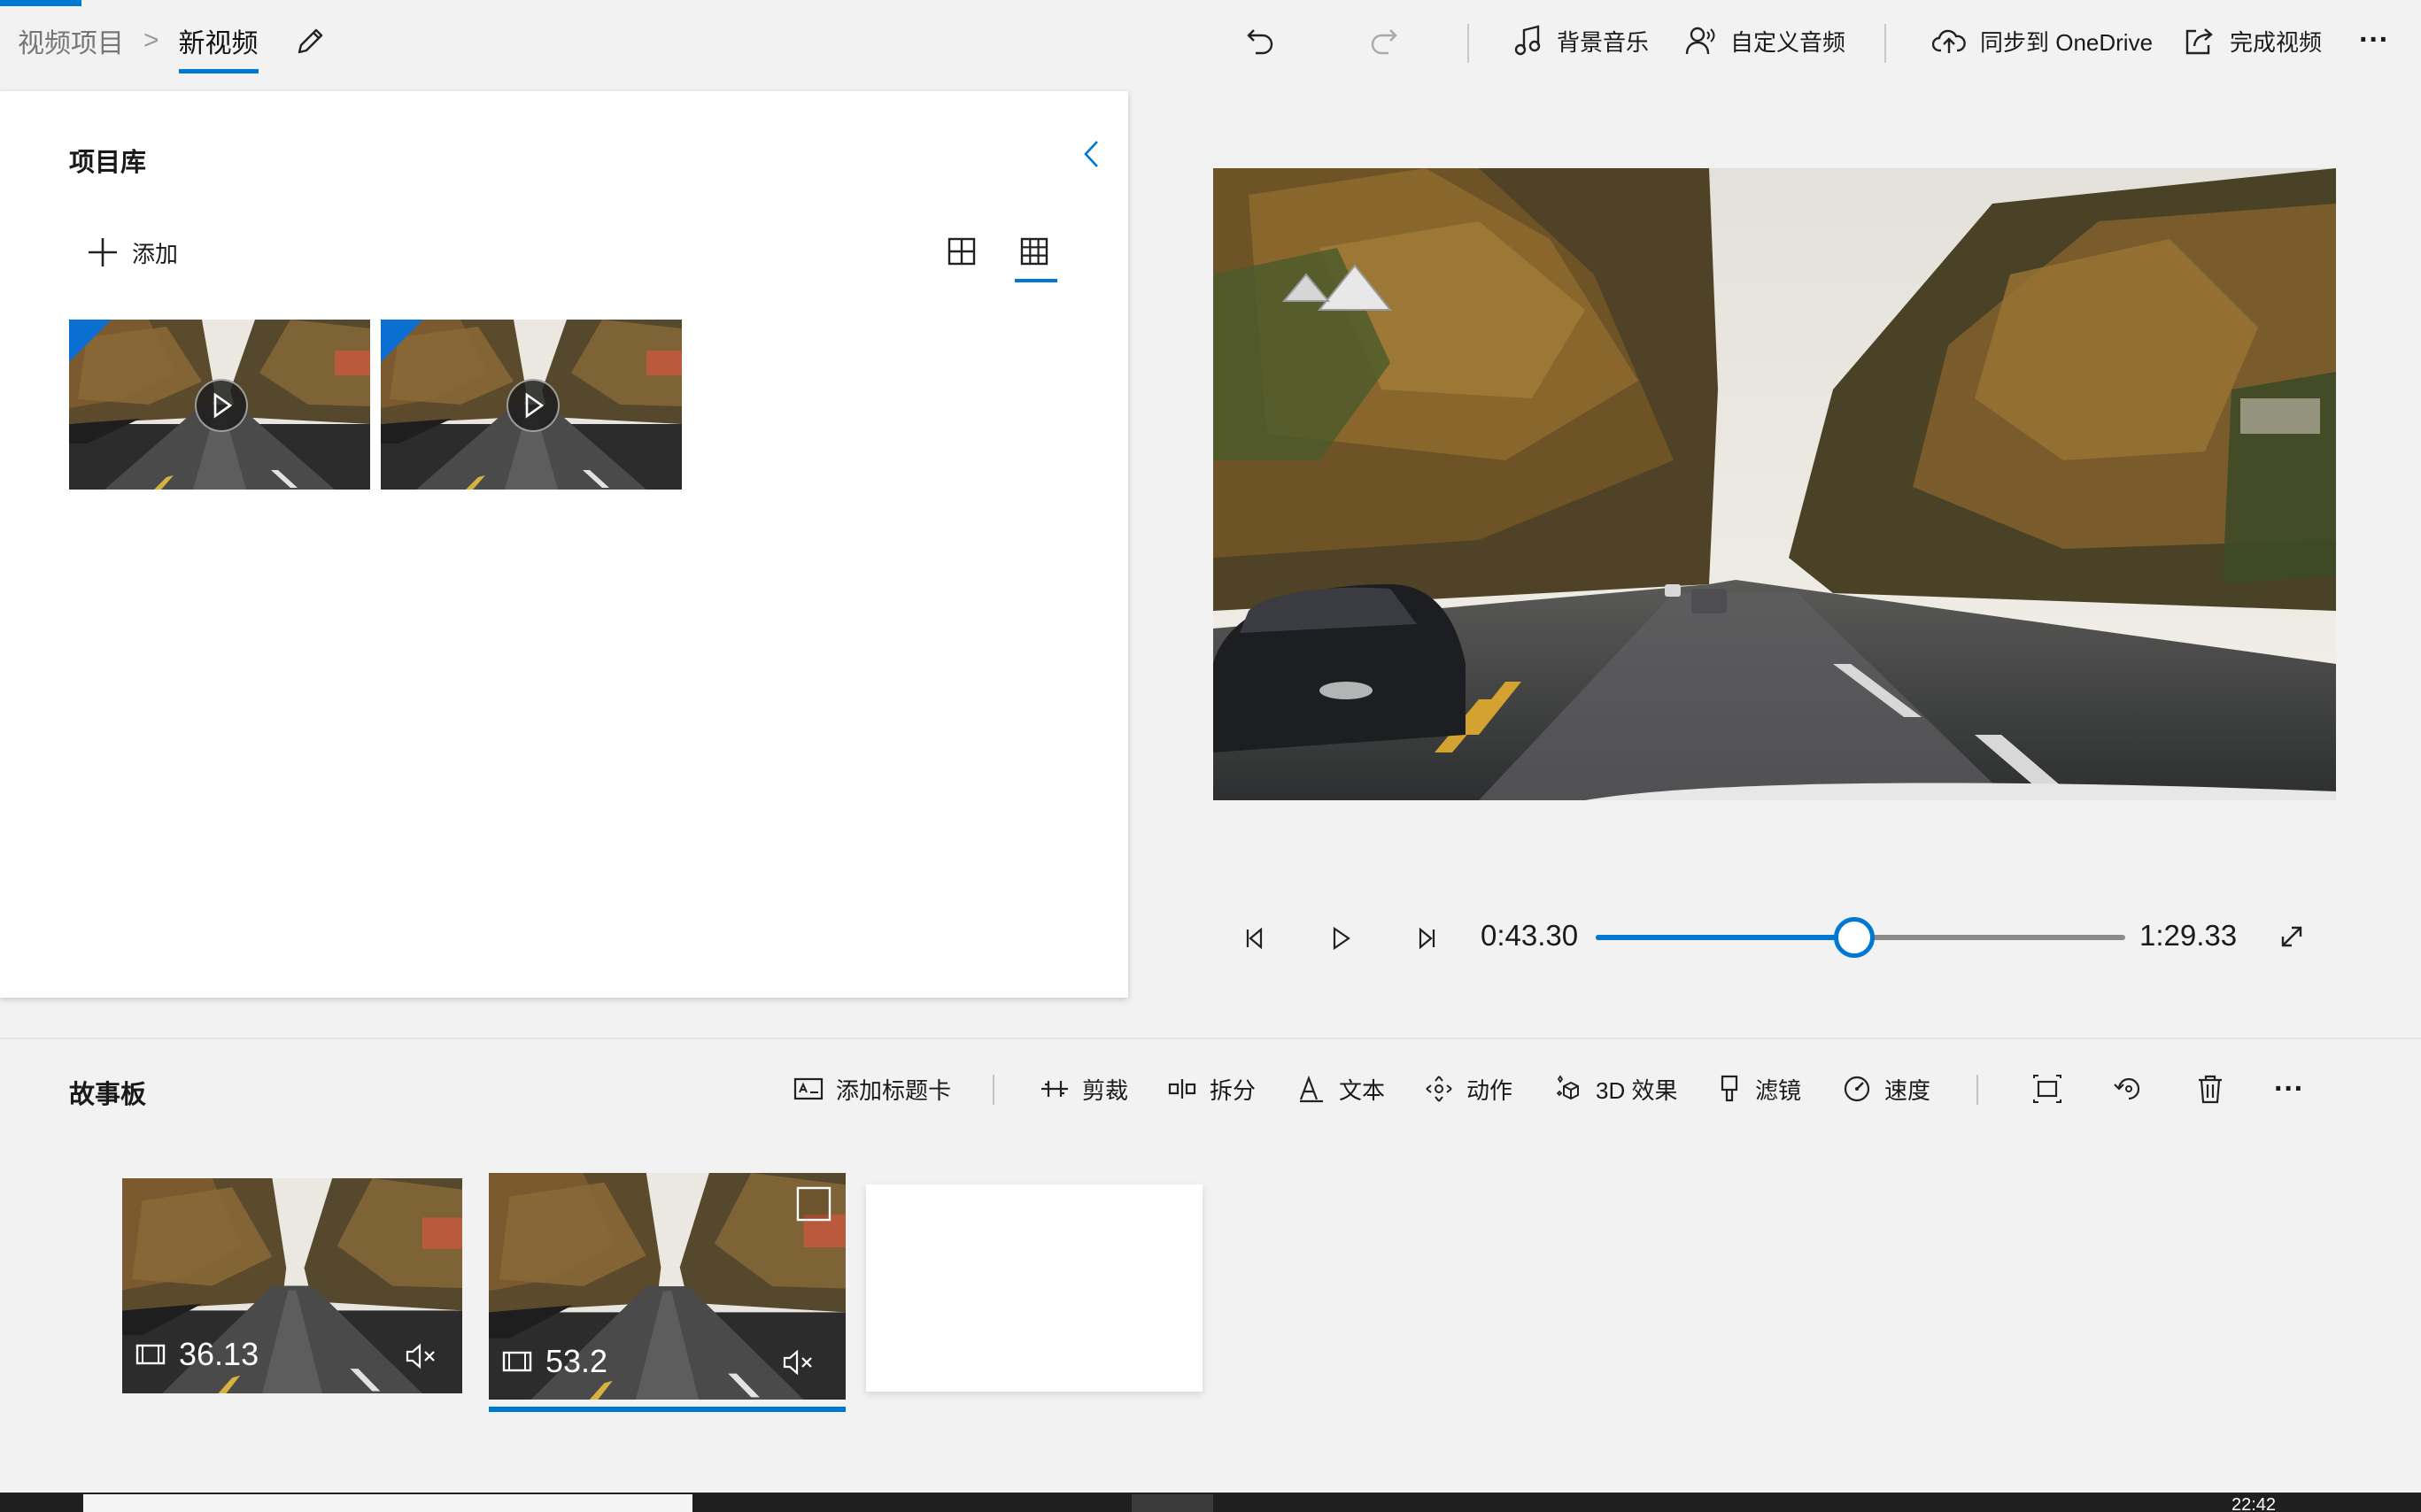 This screenshot has height=1512, width=2421. What do you see at coordinates (2067, 42) in the screenshot?
I see `sync-onedrive-label: 同步到 OneDrive` at bounding box center [2067, 42].